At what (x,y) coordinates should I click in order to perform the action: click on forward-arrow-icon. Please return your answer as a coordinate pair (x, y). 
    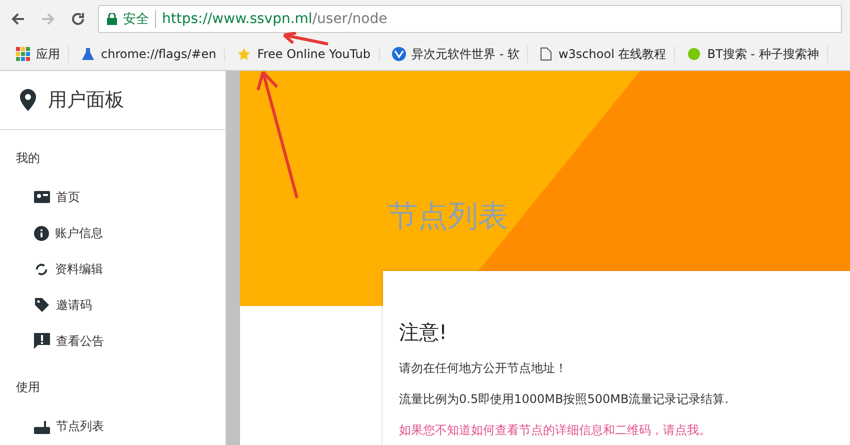
    Looking at the image, I should click on (48, 19).